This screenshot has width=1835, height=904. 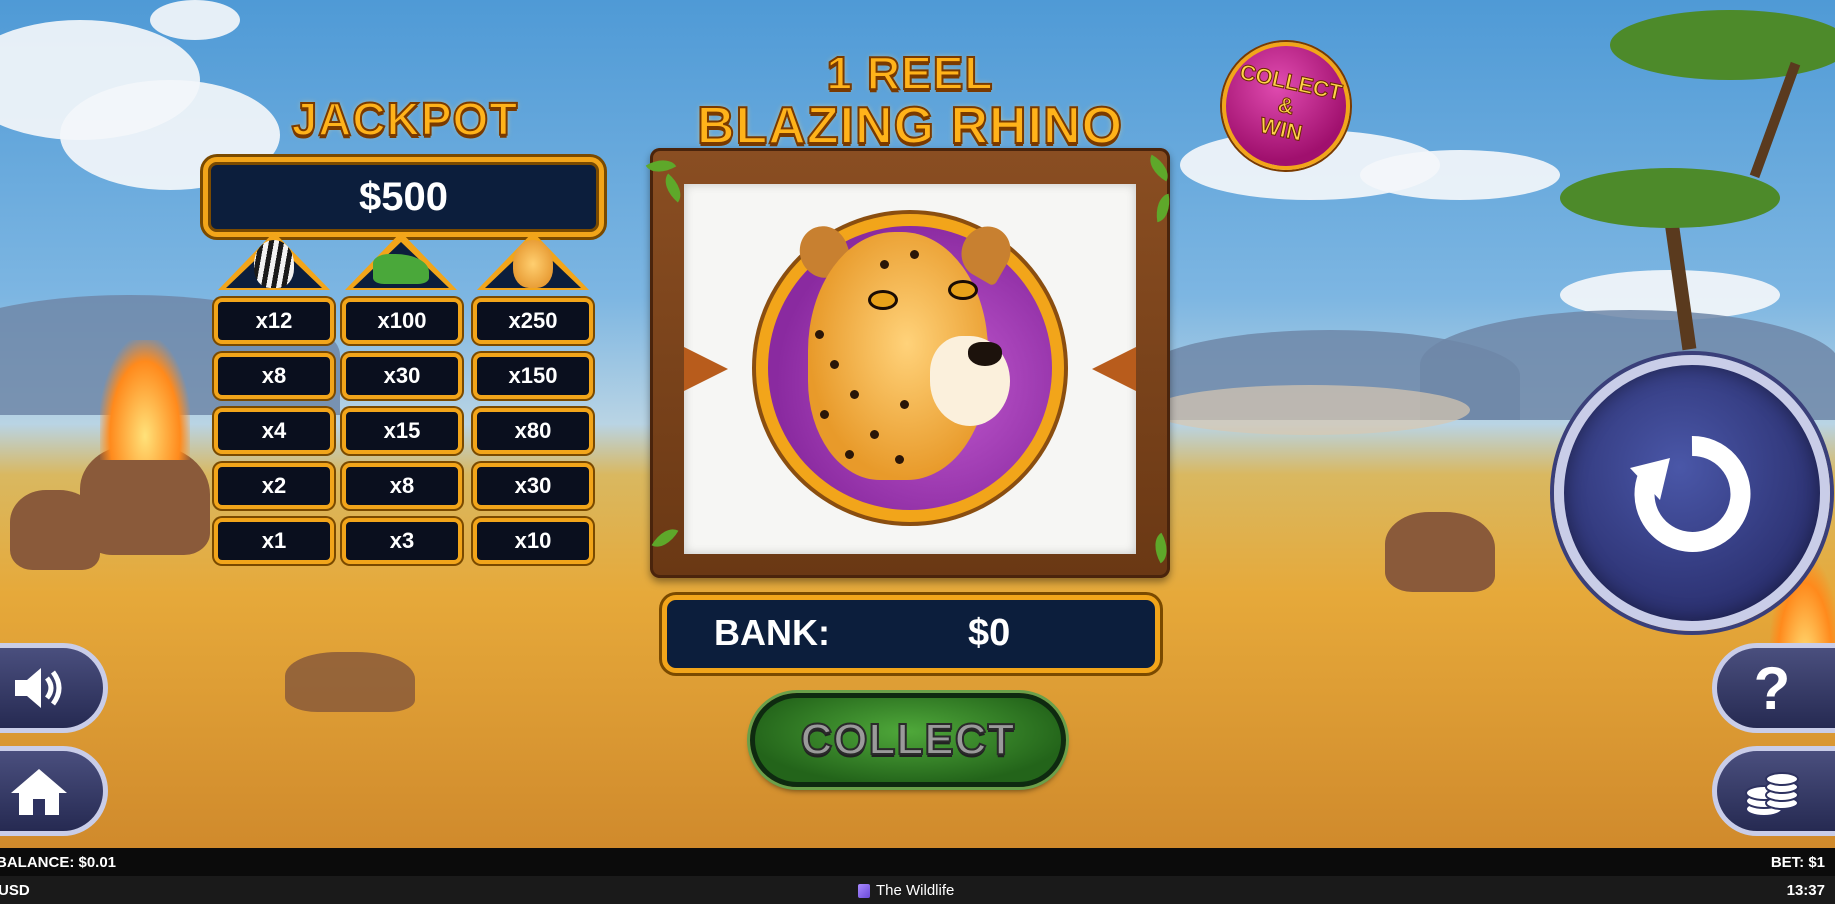 What do you see at coordinates (533, 321) in the screenshot?
I see `multiplier-cell: x250` at bounding box center [533, 321].